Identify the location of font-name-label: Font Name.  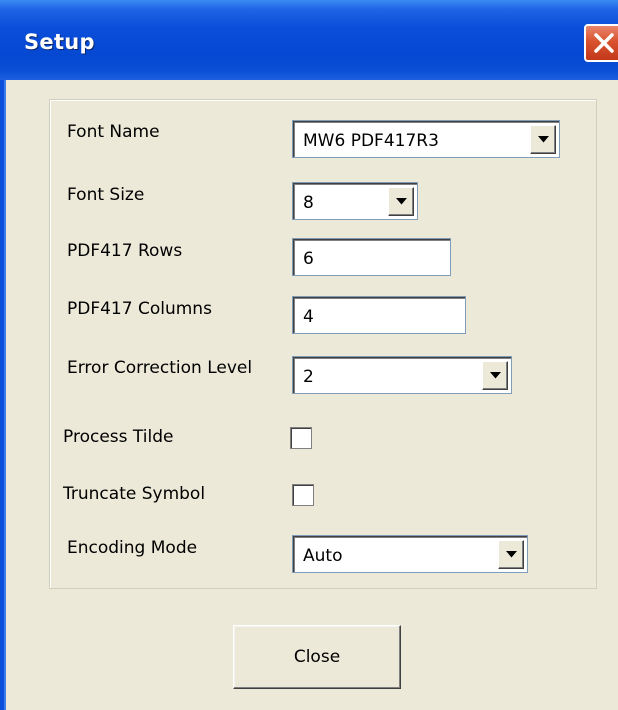
(113, 132).